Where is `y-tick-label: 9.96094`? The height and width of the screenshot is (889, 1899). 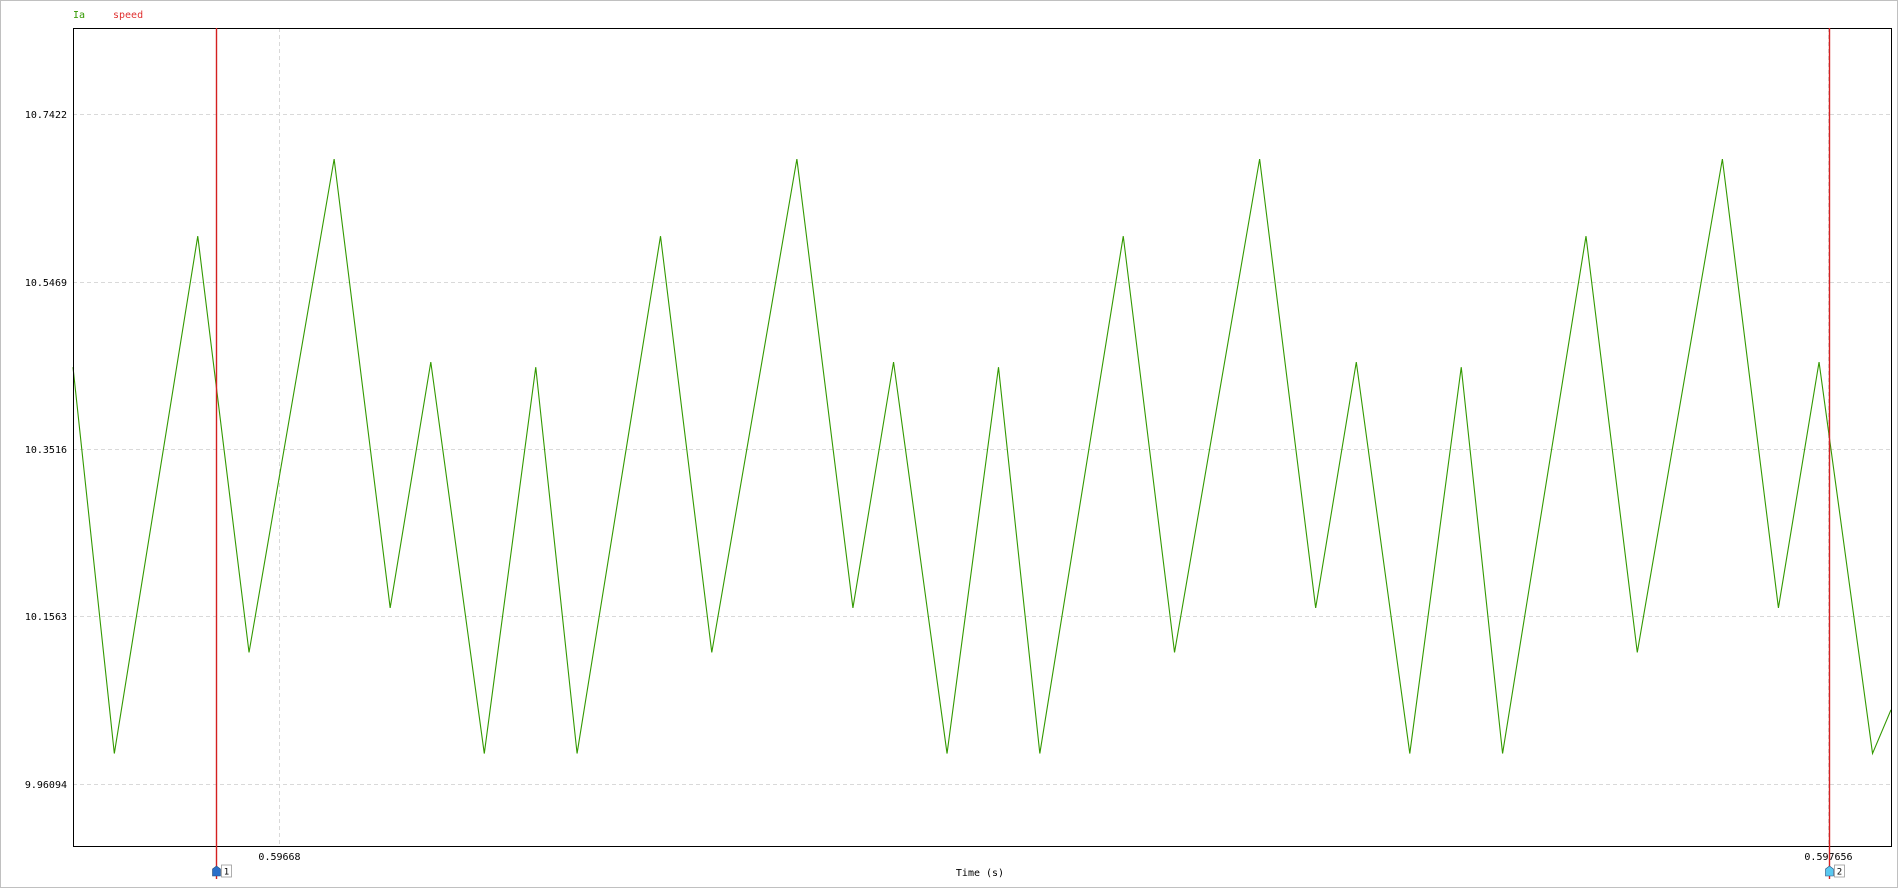 y-tick-label: 9.96094 is located at coordinates (46, 785).